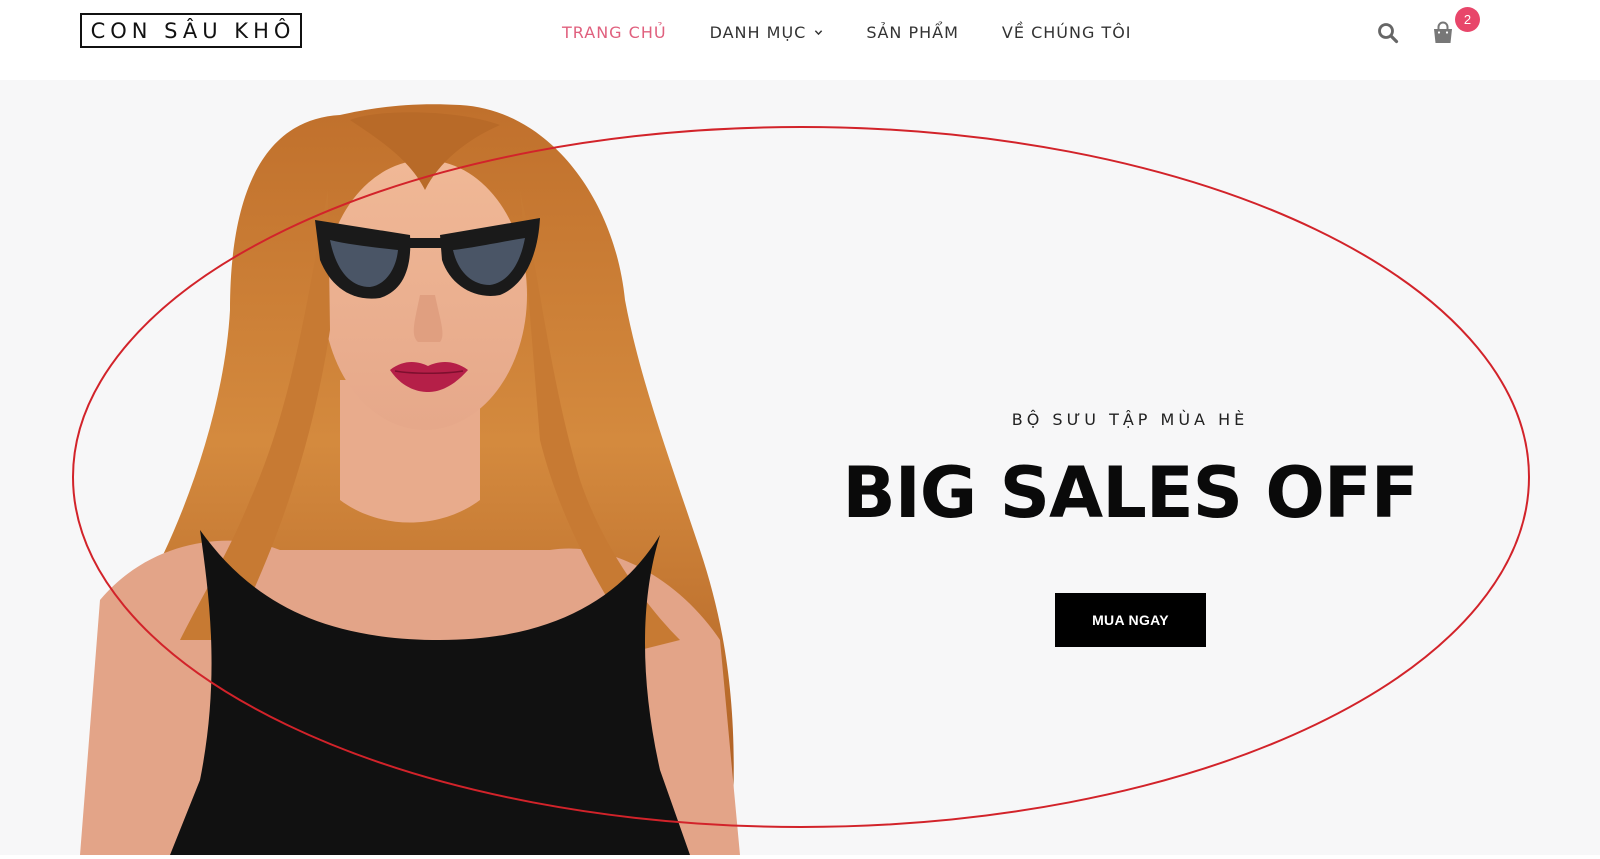  I want to click on nav-item-products: SẢN PHẨM, so click(912, 32).